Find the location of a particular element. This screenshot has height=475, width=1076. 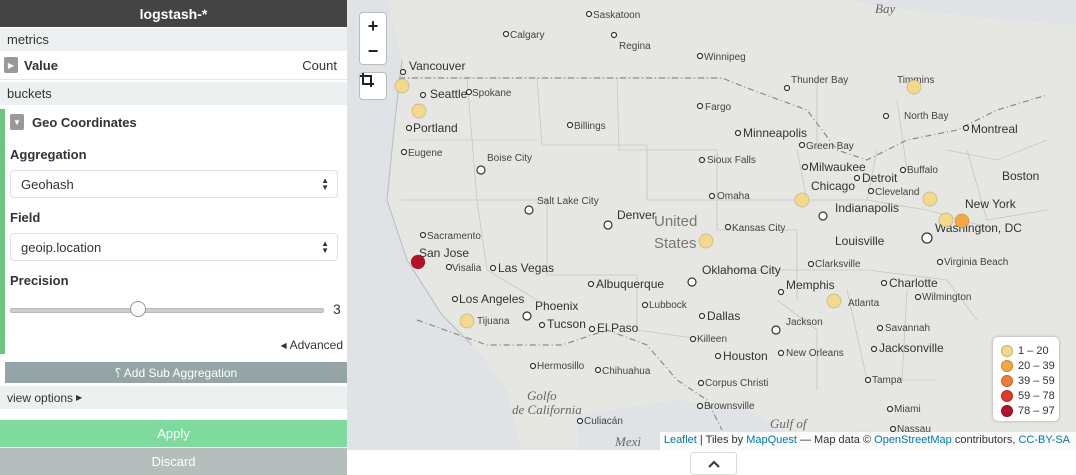

osm-link: OpenStreetMap is located at coordinates (913, 440).